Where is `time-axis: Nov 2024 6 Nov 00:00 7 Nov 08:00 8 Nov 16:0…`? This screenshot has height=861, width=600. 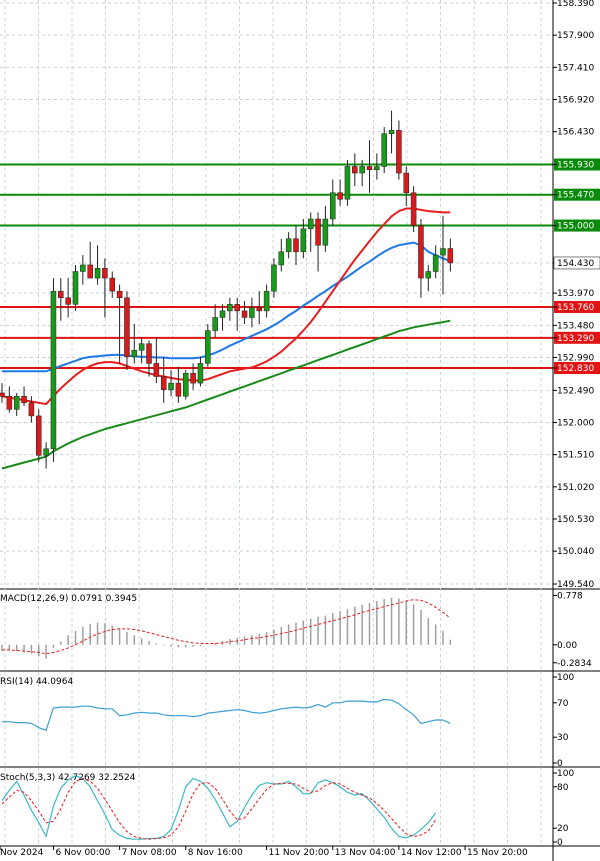 time-axis: Nov 2024 6 Nov 00:00 7 Nov 08:00 8 Nov 16:0… is located at coordinates (264, 852).